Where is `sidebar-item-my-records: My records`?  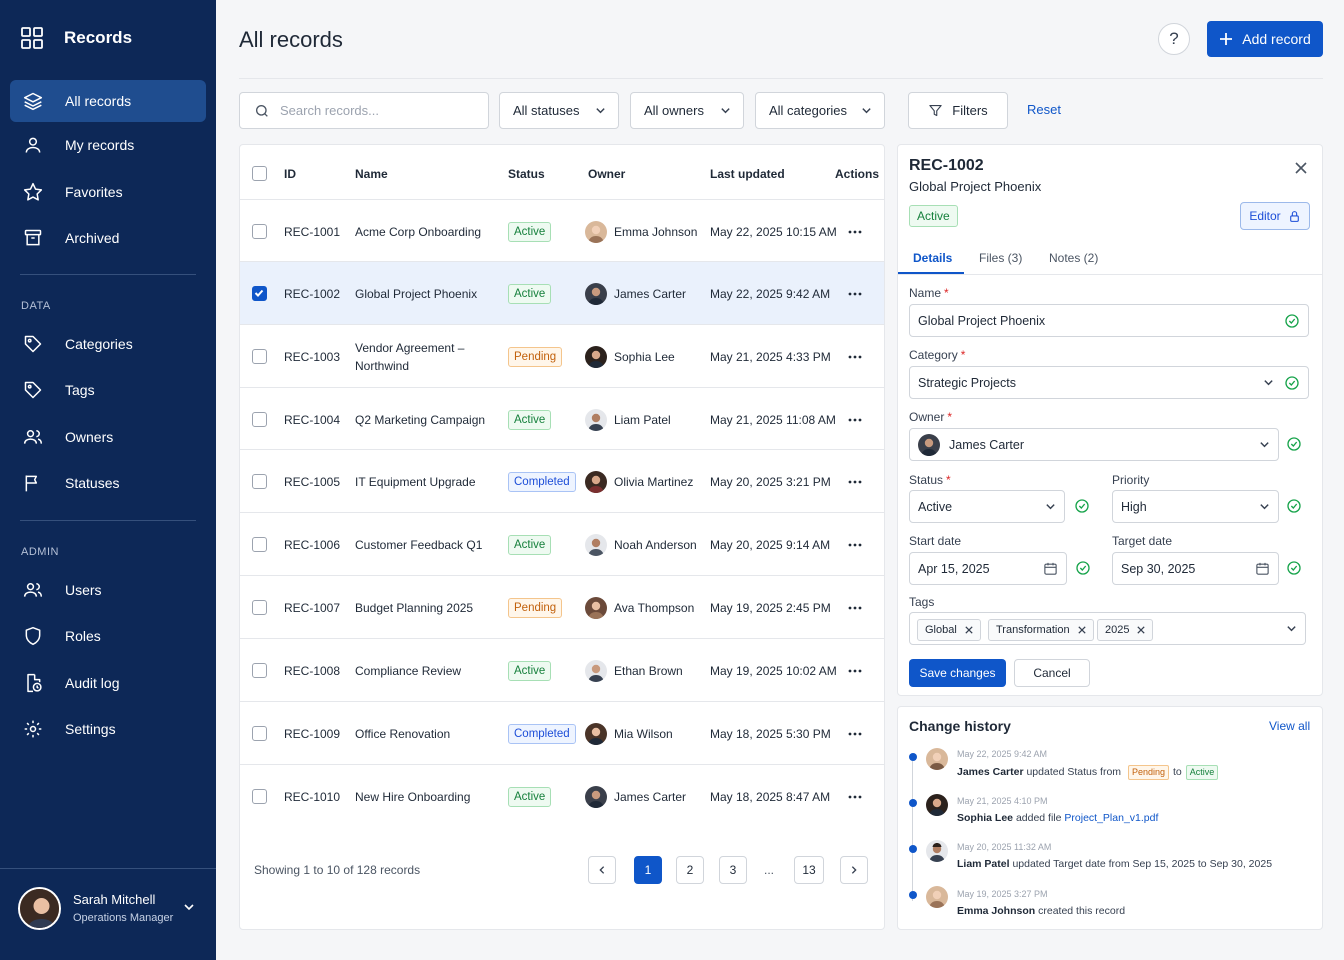
sidebar-item-my-records: My records is located at coordinates (108, 145).